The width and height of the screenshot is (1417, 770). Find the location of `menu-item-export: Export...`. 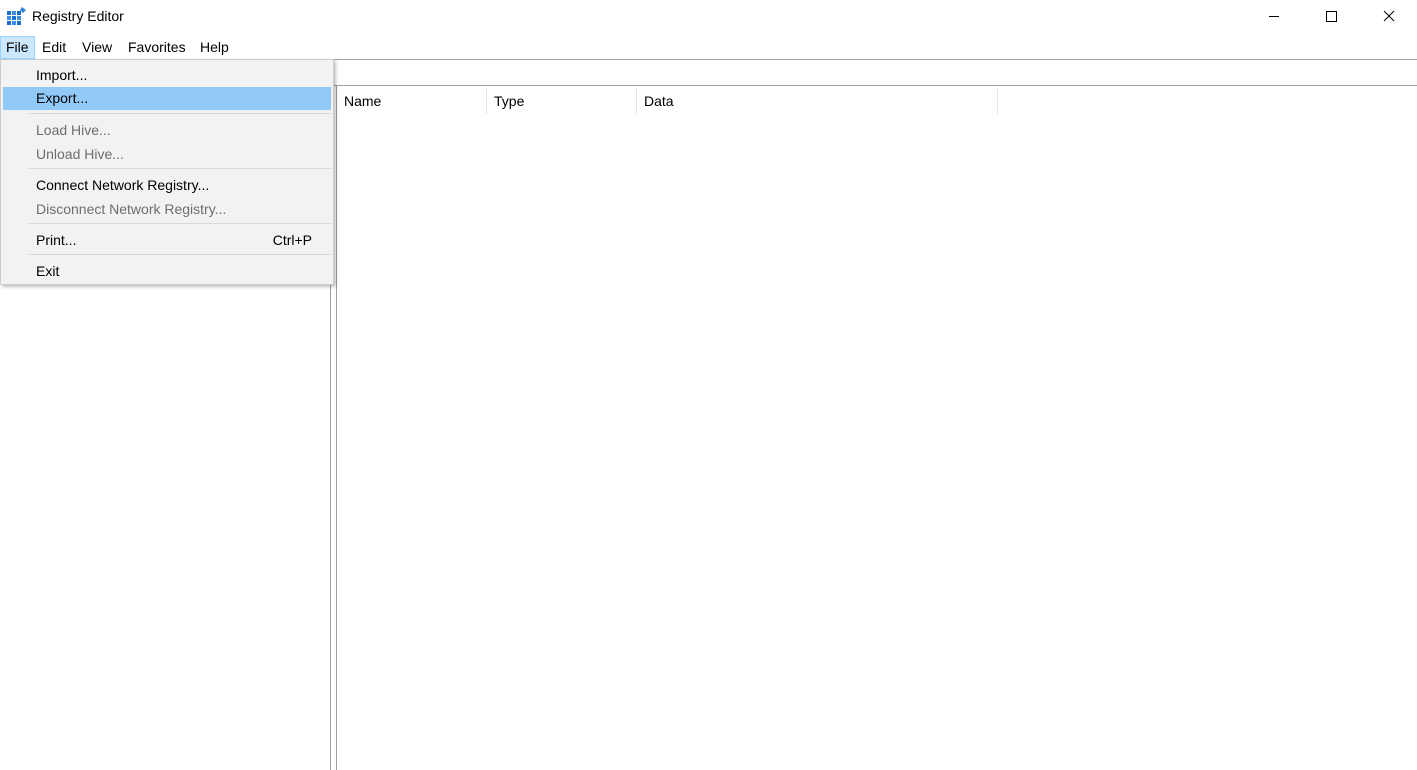

menu-item-export: Export... is located at coordinates (167, 98).